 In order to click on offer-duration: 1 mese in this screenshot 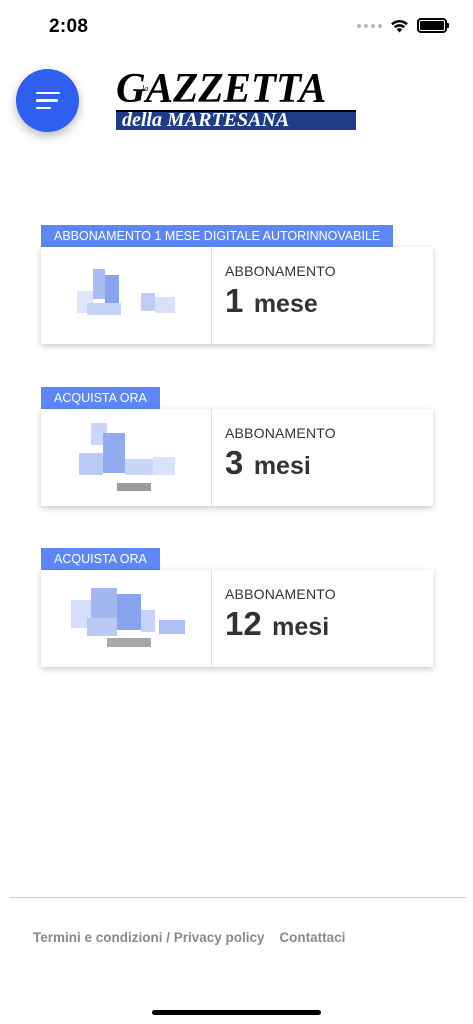, I will do `click(329, 302)`.